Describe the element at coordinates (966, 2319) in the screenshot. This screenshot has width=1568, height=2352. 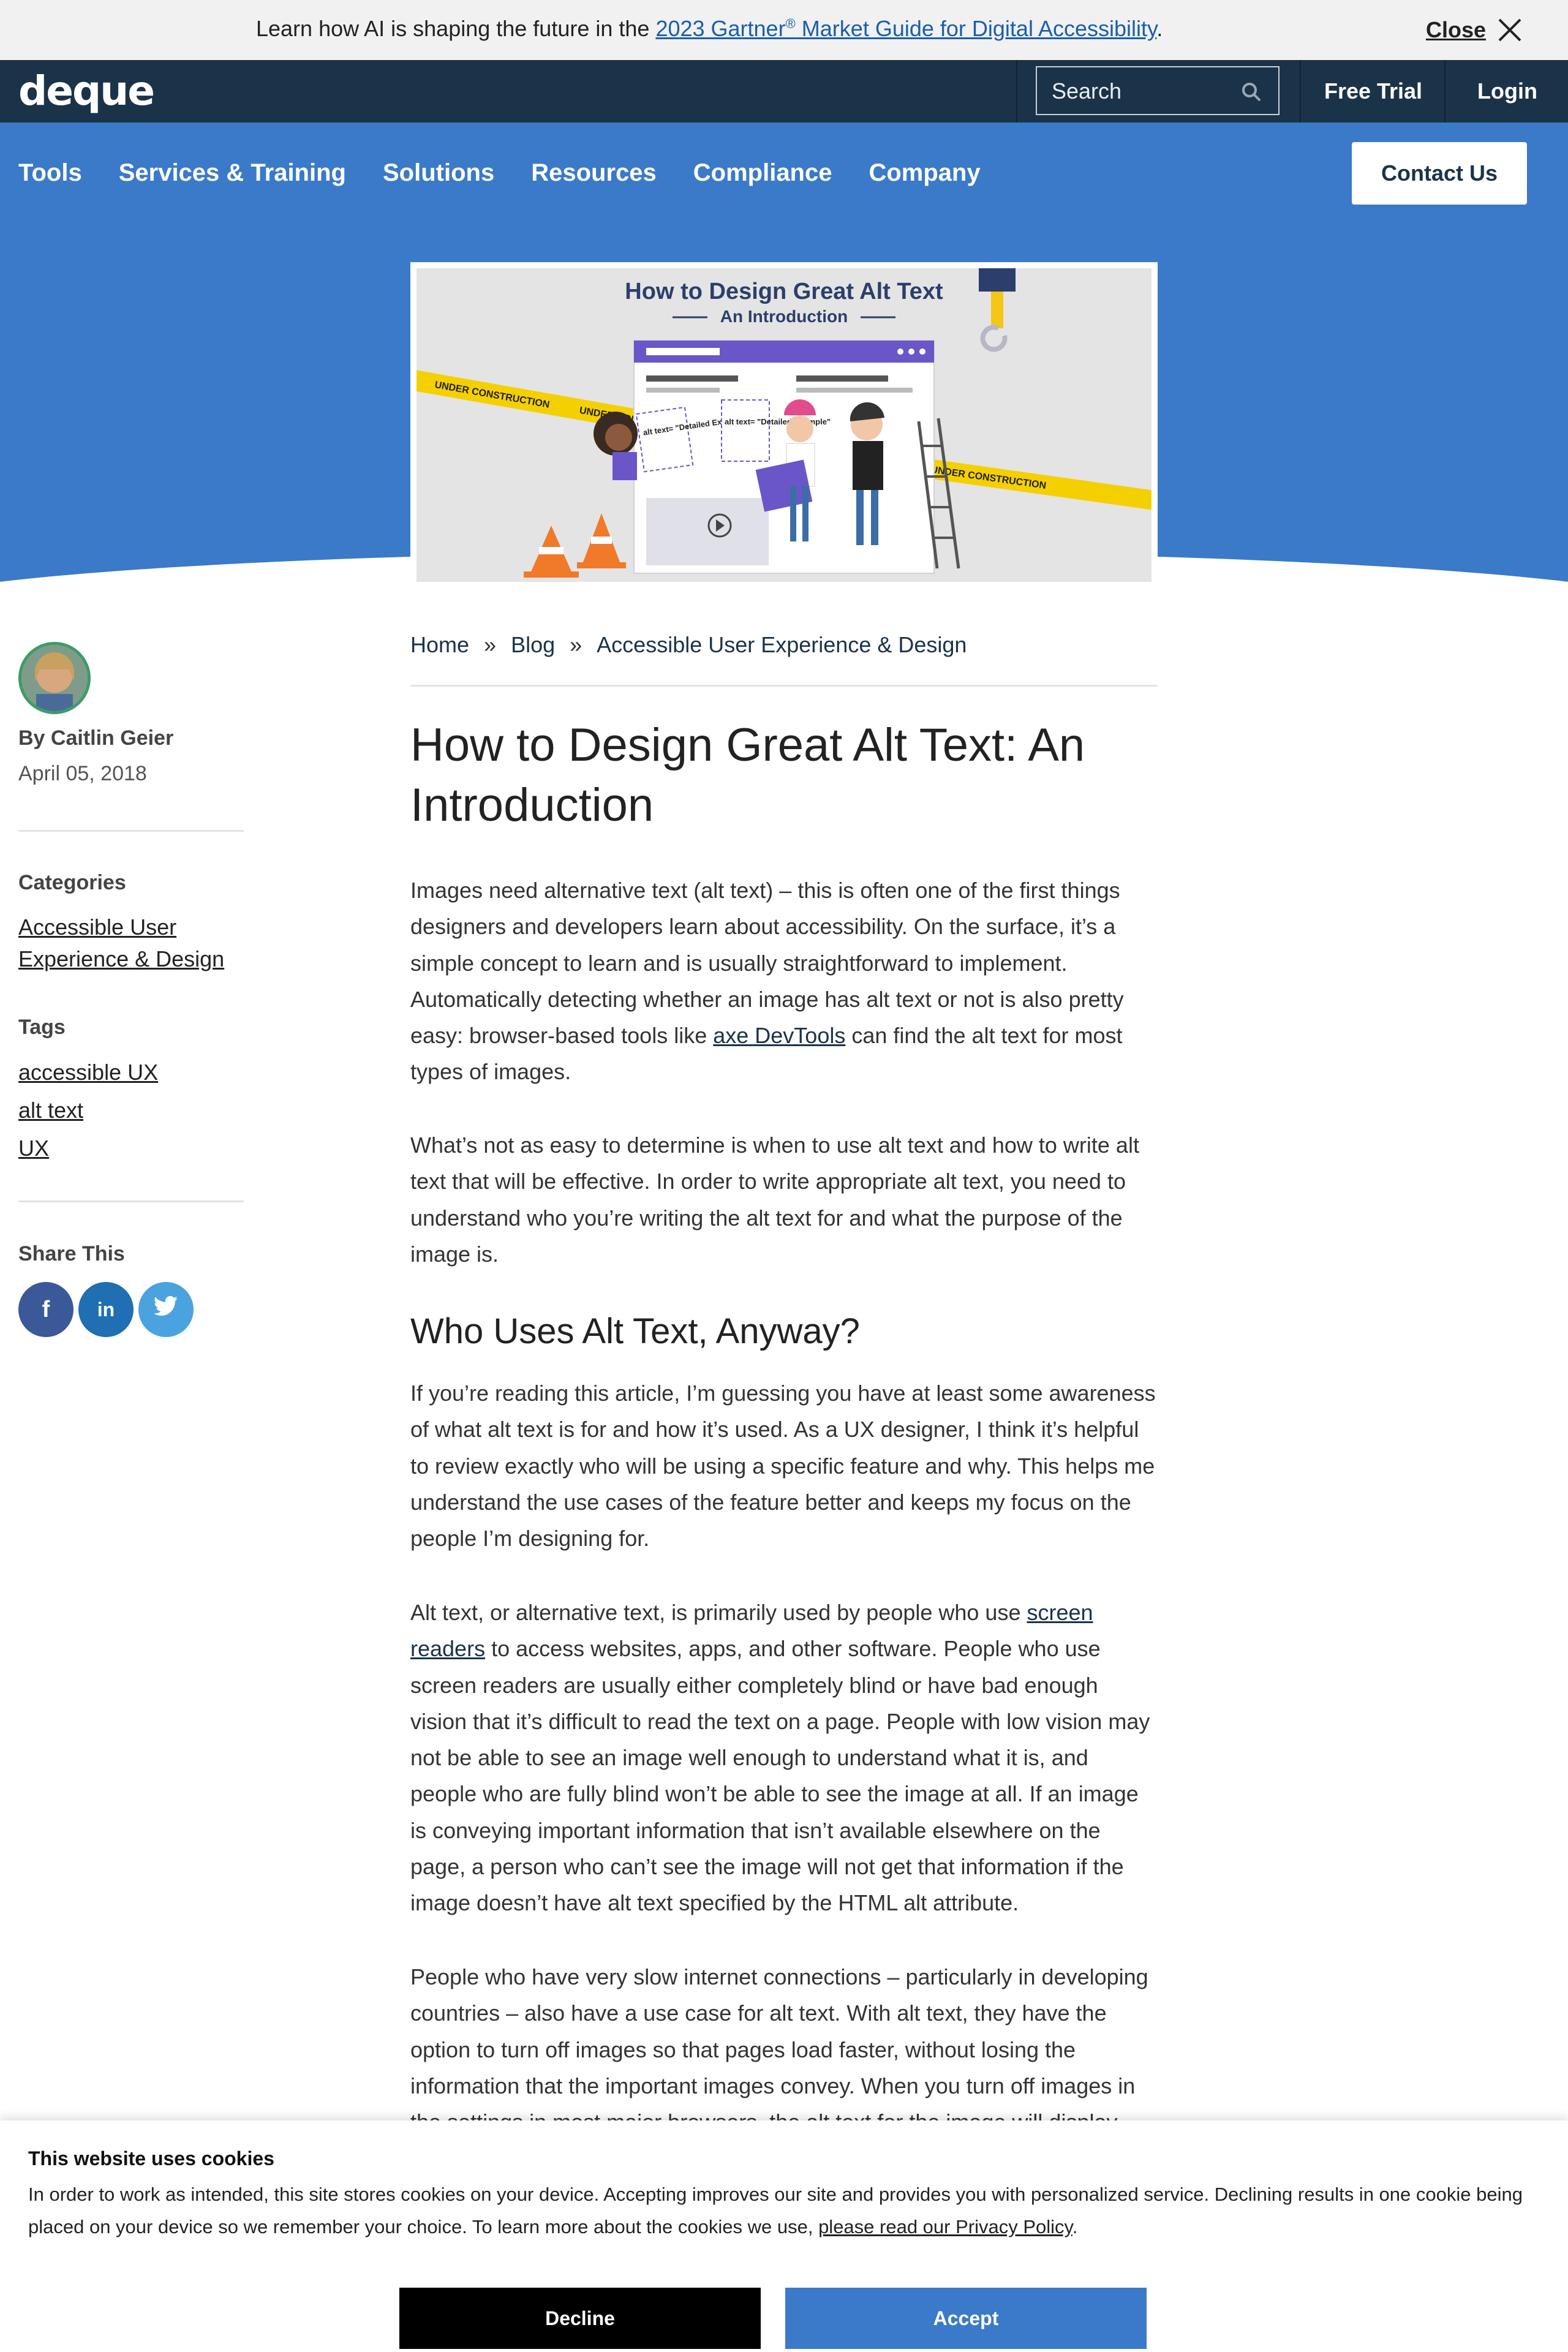
I see `accept-button: Accept` at that location.